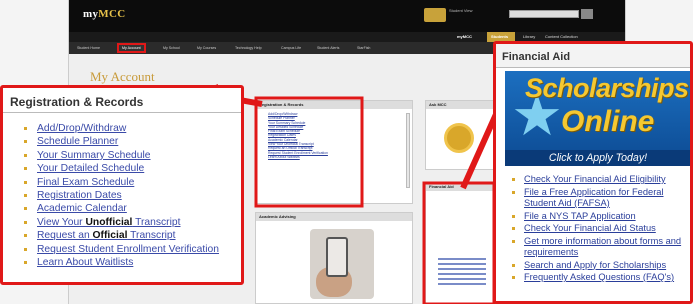 Image resolution: width=693 pixels, height=304 pixels. What do you see at coordinates (461, 105) in the screenshot?
I see `ask-mcc-title: Ask MCC` at bounding box center [461, 105].